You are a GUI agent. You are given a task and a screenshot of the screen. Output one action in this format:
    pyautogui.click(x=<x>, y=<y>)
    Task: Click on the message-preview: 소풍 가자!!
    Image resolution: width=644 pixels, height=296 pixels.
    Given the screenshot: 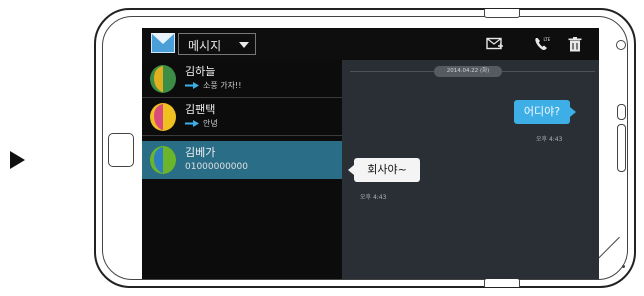 What is the action you would take?
    pyautogui.click(x=222, y=85)
    